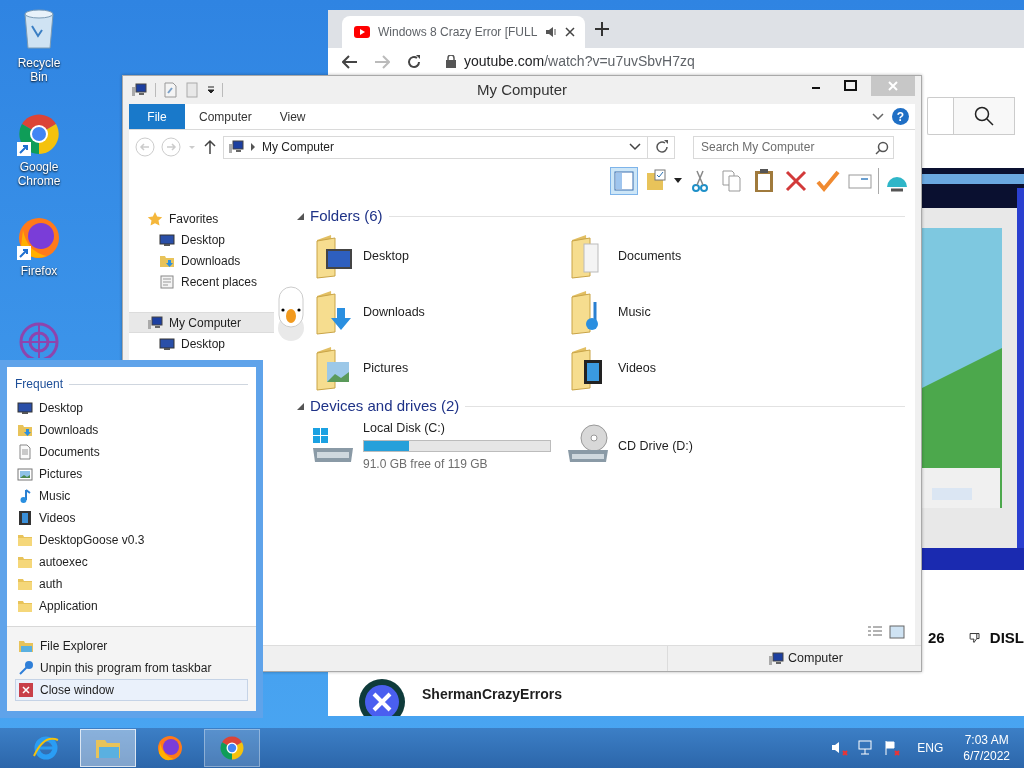  I want to click on status-text: Computer, so click(815, 659).